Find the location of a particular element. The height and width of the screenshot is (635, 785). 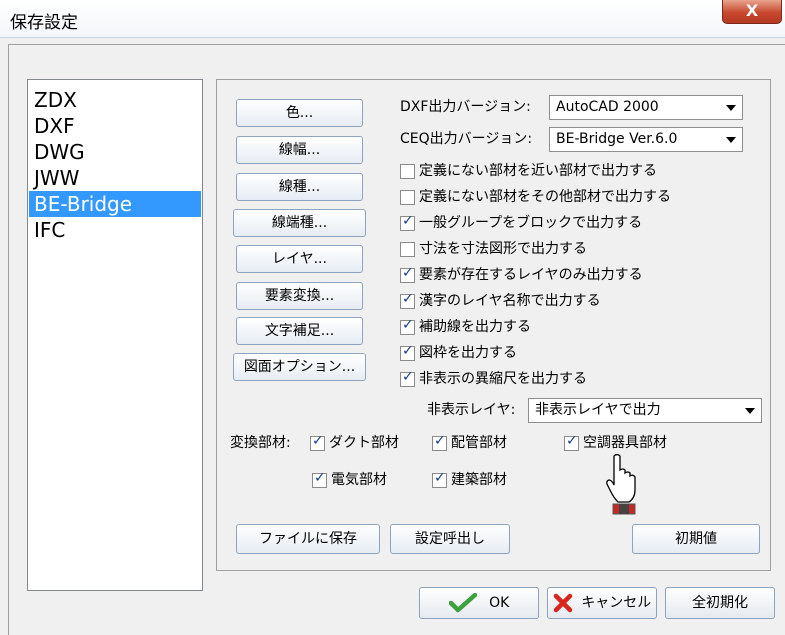

option-label: 寸法を寸法図形で出力する is located at coordinates (503, 249).